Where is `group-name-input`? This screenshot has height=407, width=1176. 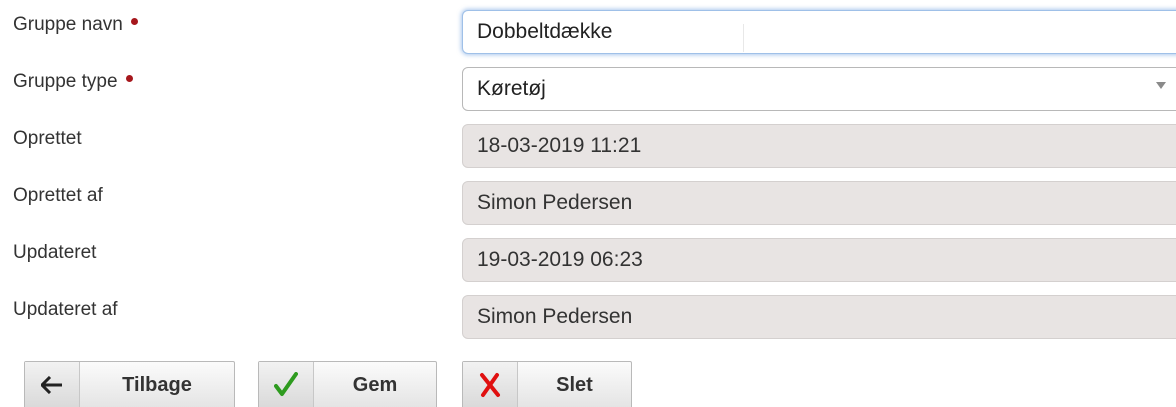 group-name-input is located at coordinates (819, 32).